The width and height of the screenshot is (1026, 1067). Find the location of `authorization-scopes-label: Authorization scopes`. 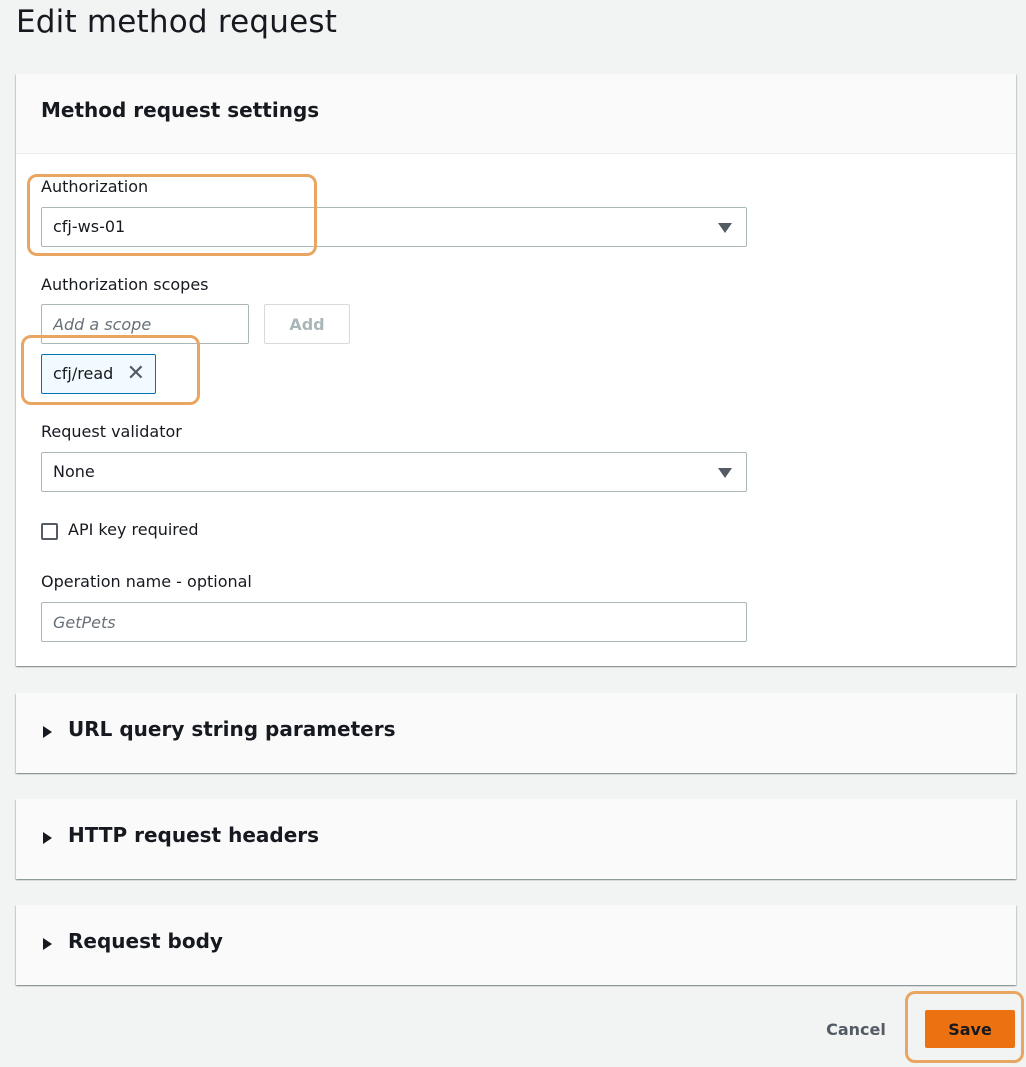

authorization-scopes-label: Authorization scopes is located at coordinates (125, 284).